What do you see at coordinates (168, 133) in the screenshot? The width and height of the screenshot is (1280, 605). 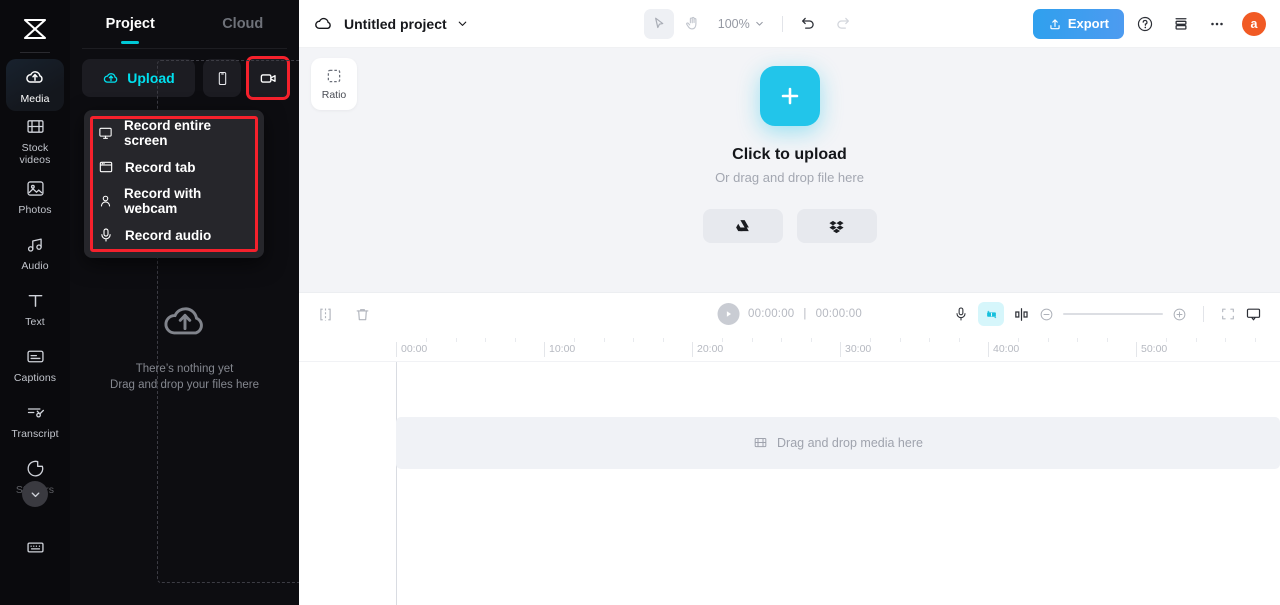 I see `menu-item-label: Record entire screen` at bounding box center [168, 133].